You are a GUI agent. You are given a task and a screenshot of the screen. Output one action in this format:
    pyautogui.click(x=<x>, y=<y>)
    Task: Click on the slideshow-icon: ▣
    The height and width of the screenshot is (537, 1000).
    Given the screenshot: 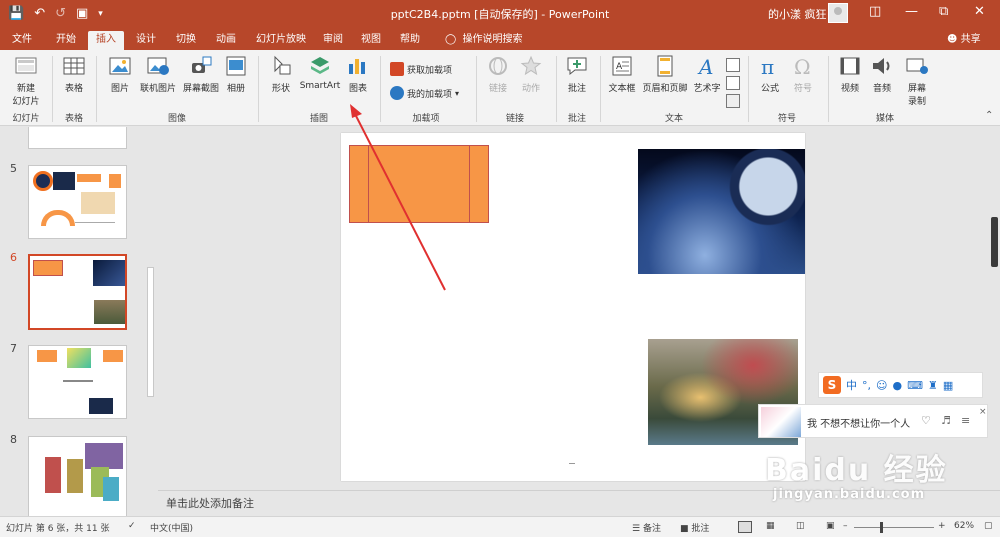 What is the action you would take?
    pyautogui.click(x=830, y=526)
    